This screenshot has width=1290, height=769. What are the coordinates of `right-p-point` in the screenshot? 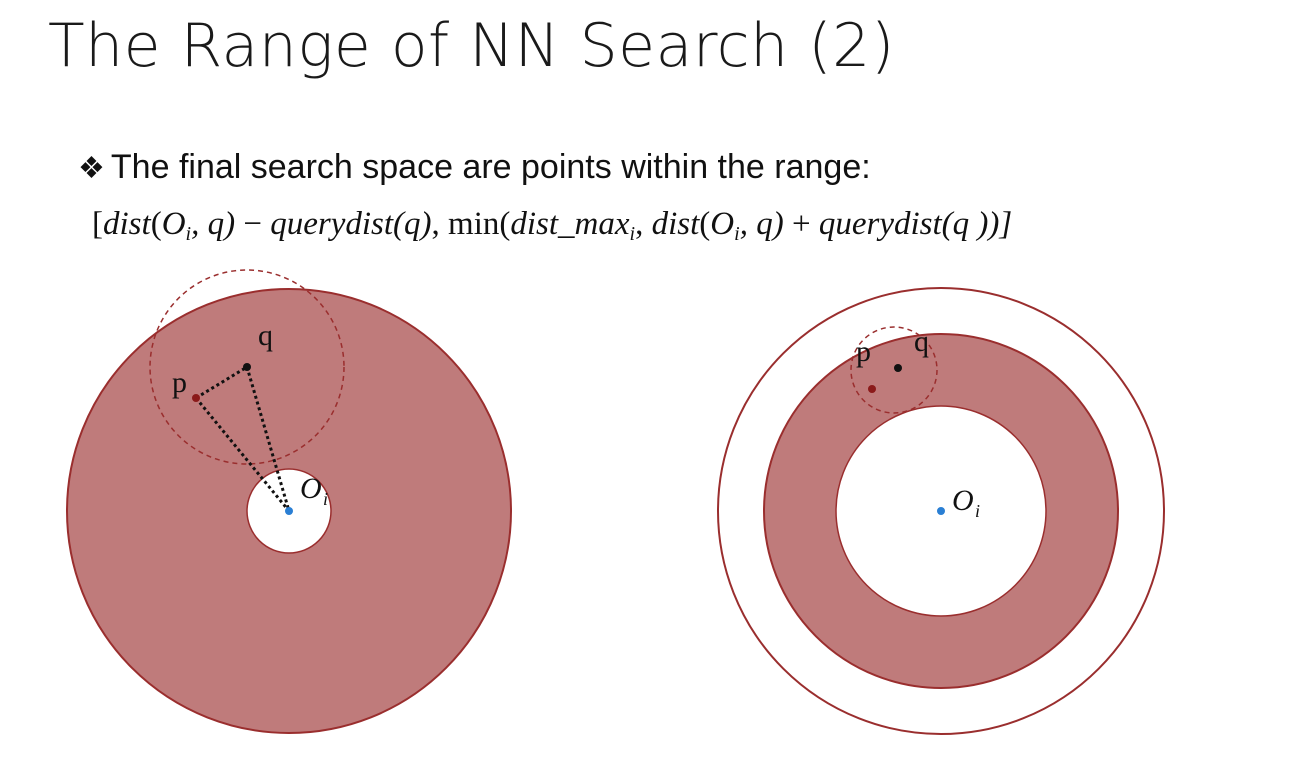 It's located at (872, 389).